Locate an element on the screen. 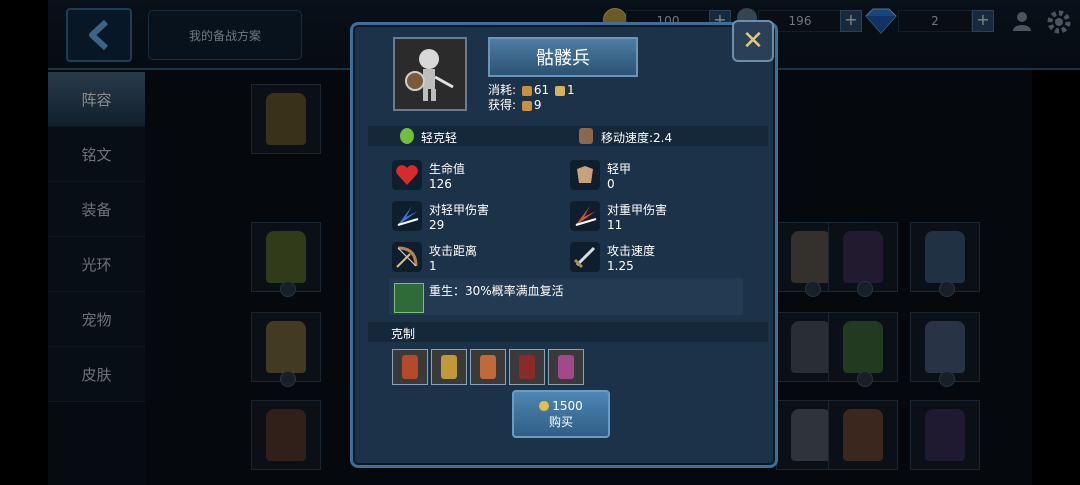  armor-label: 轻甲 is located at coordinates (619, 169).